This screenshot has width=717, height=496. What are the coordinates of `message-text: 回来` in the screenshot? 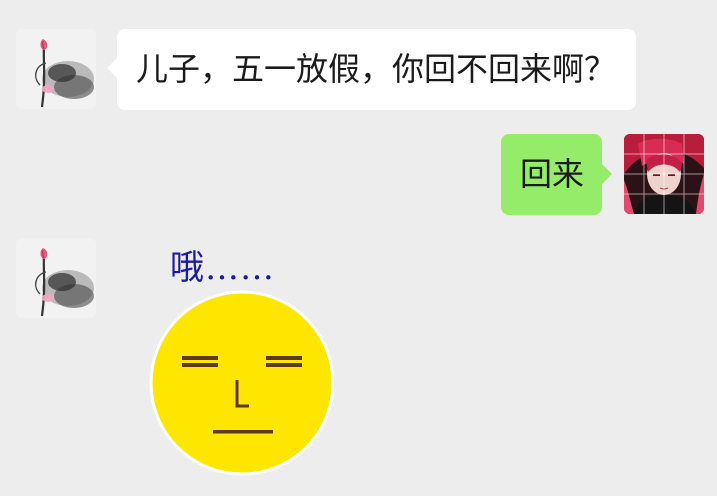 It's located at (552, 174).